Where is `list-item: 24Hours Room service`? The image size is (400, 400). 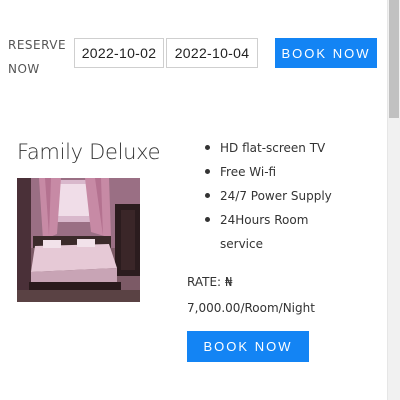 list-item: 24Hours Room service is located at coordinates (263, 232).